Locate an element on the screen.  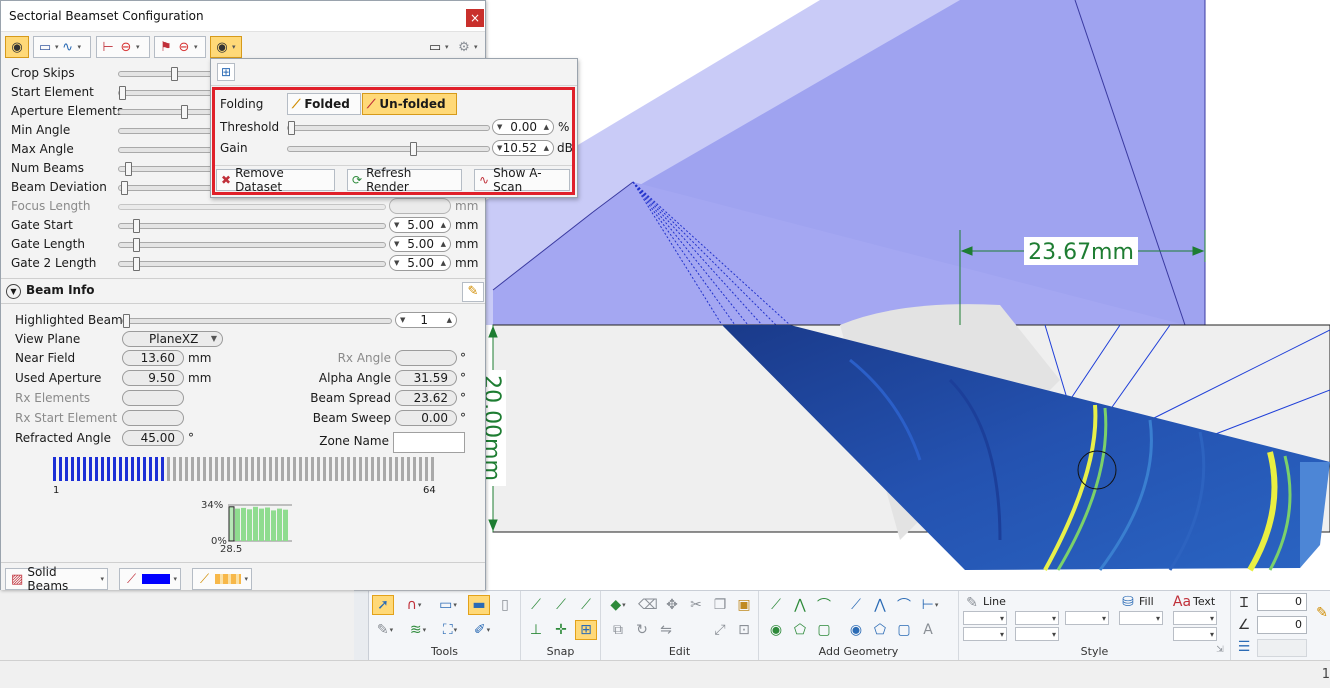
wrench-icon: ✎ ▾ is located at coordinates (385, 630).